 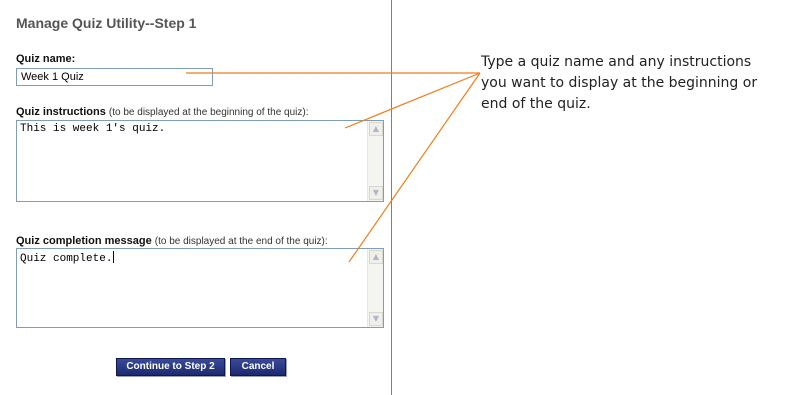 I want to click on quiz-completion-textarea: Quiz complete. ▲ ▼, so click(x=200, y=288).